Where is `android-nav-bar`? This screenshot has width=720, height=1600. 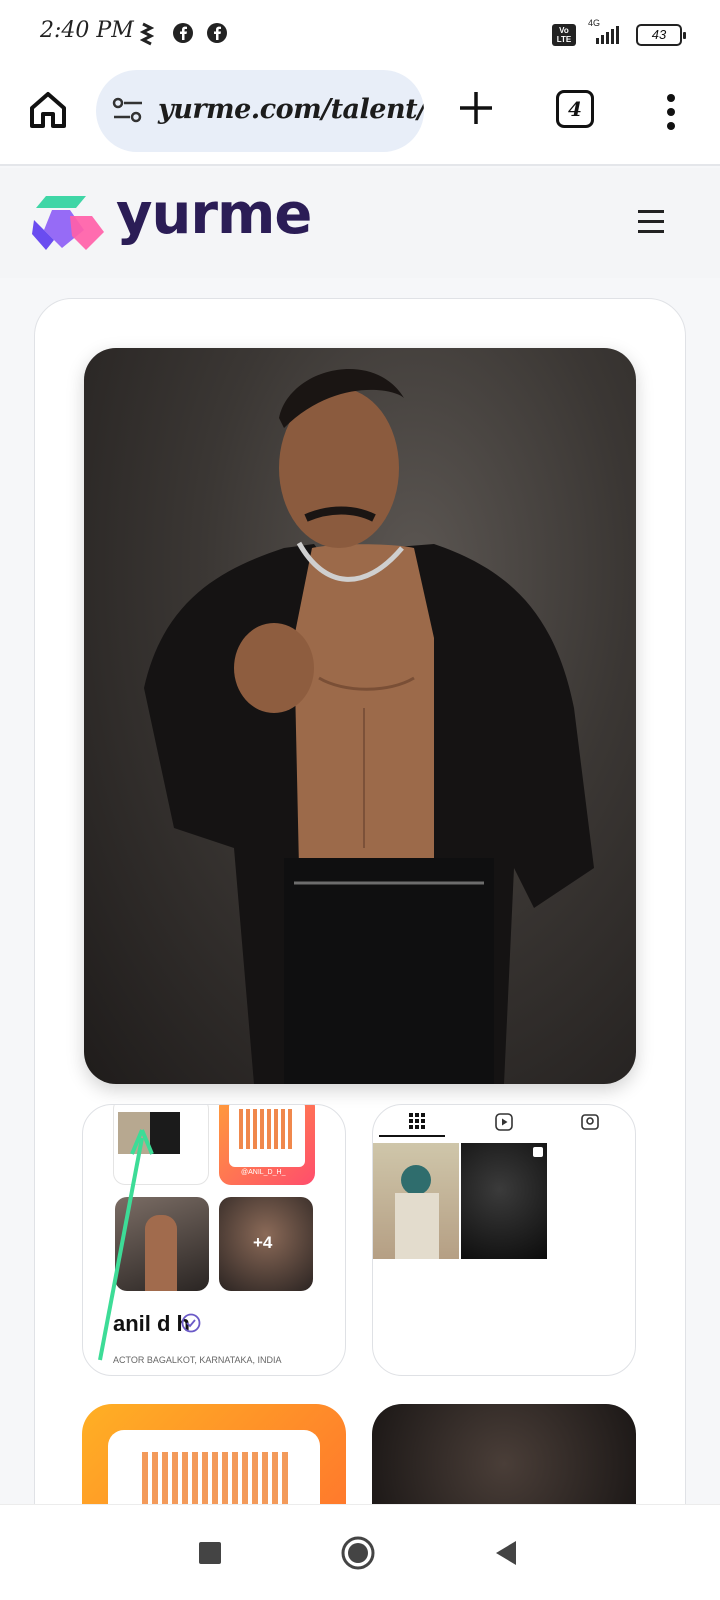
android-nav-bar is located at coordinates (360, 1552).